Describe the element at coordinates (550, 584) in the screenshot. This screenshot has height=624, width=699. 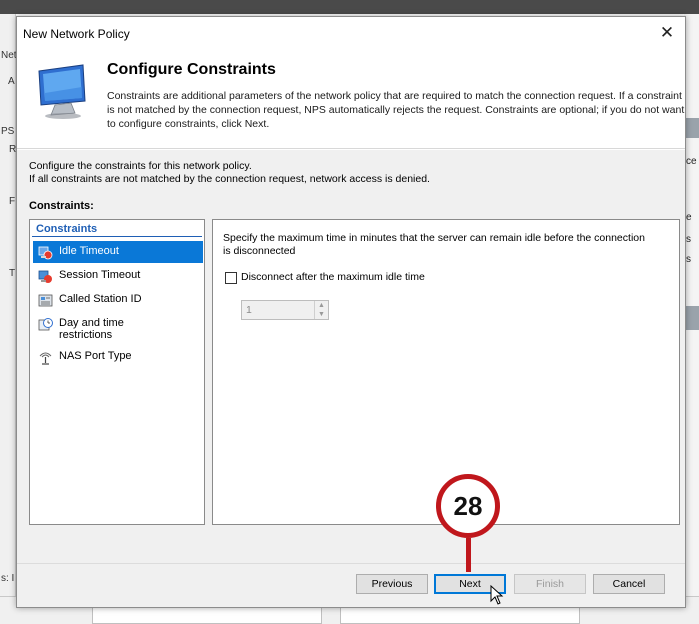
I see `finish-button: Finish` at that location.